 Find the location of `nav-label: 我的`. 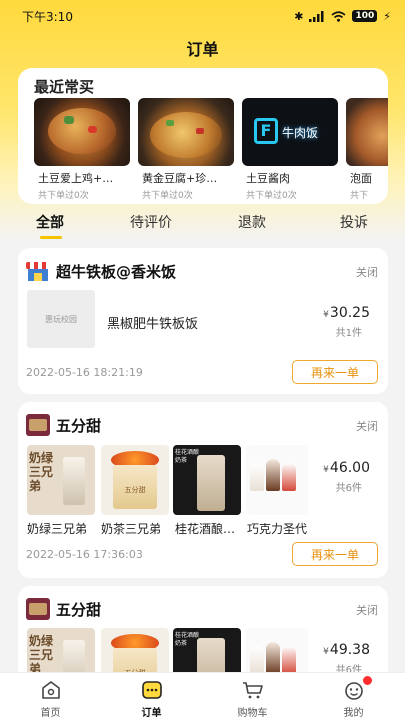

nav-label: 我的 is located at coordinates (353, 713).